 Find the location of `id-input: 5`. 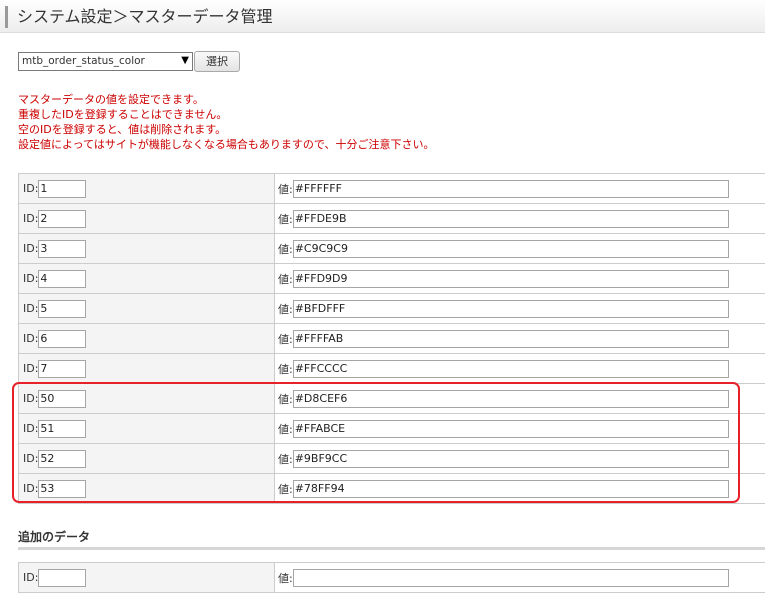

id-input: 5 is located at coordinates (62, 308).